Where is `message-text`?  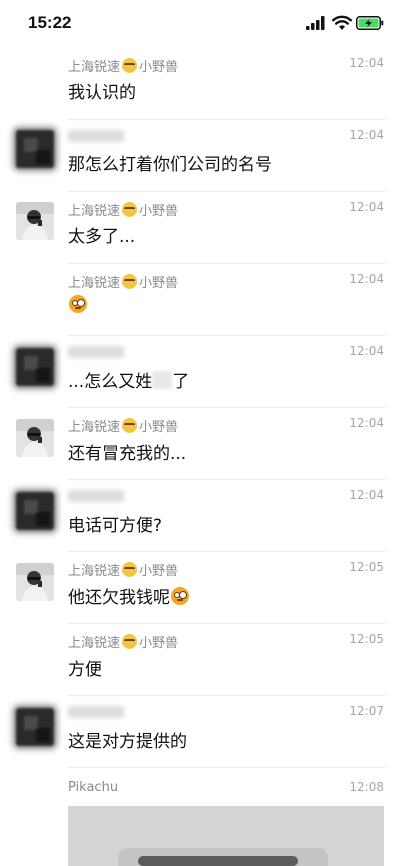
message-text is located at coordinates (77, 304).